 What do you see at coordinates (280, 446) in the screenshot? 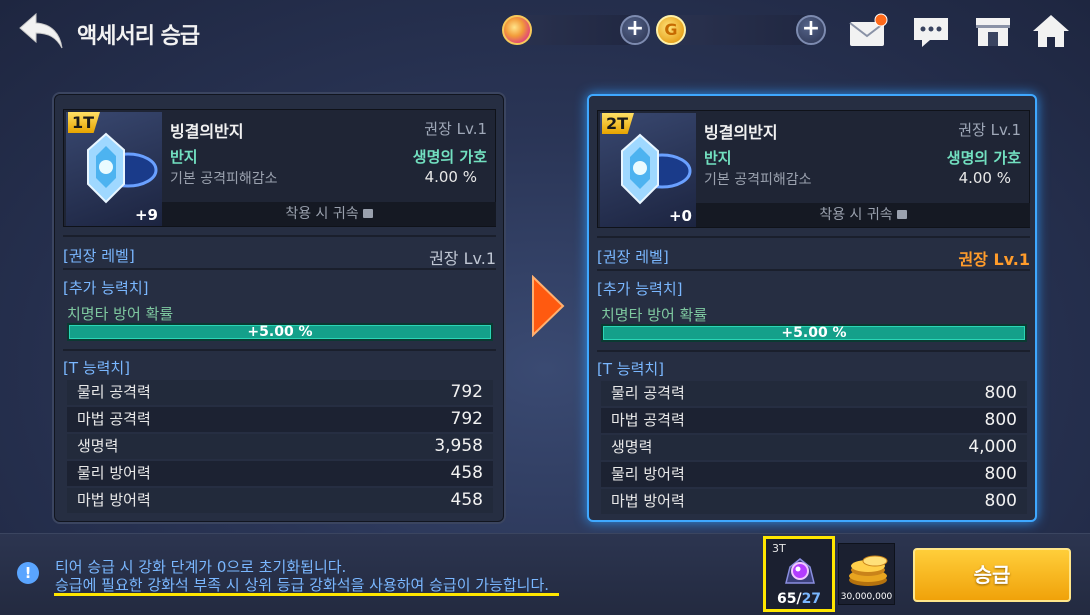
I see `stat-row: 생명력 3,958` at bounding box center [280, 446].